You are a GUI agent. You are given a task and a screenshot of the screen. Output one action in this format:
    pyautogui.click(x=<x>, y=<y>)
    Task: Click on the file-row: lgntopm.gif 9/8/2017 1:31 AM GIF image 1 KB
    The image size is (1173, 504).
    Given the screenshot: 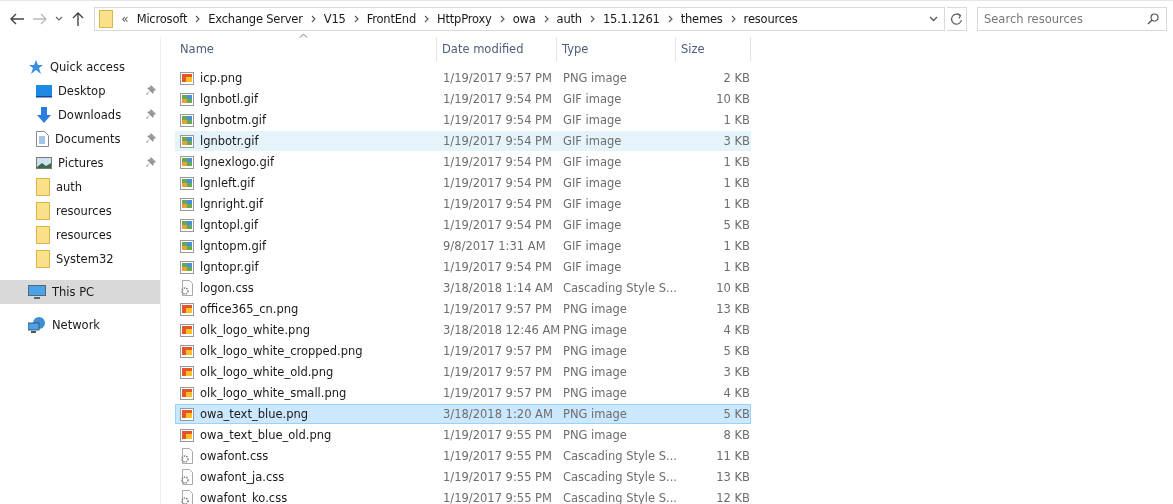 What is the action you would take?
    pyautogui.click(x=463, y=246)
    